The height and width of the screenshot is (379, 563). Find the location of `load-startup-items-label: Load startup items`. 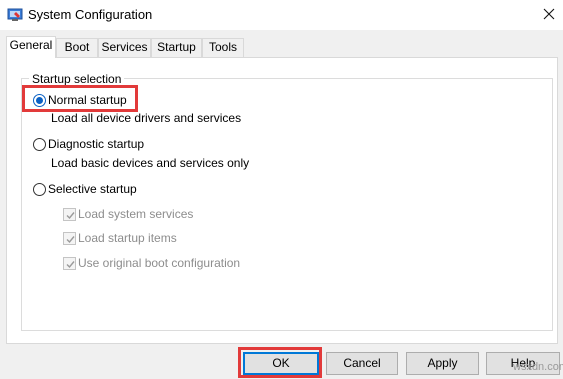

load-startup-items-label: Load startup items is located at coordinates (127, 238).